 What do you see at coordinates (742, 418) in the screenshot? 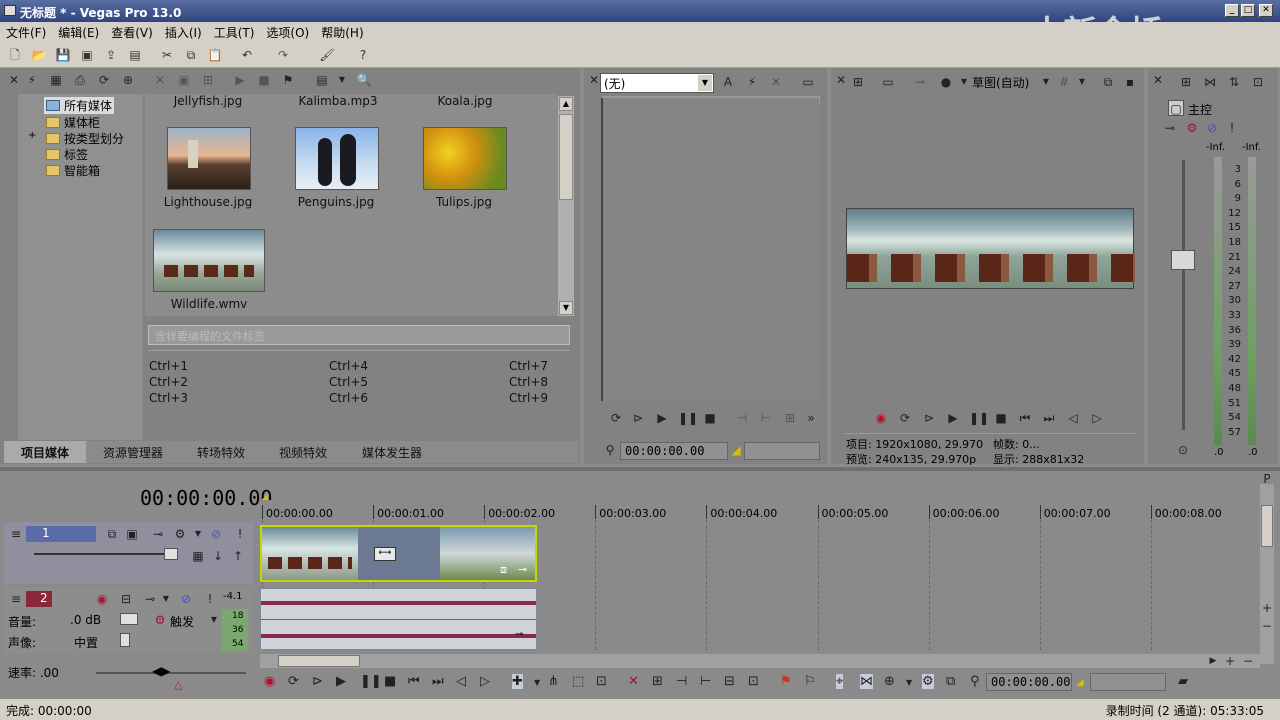
I see `trim-in-icon: ⊣` at bounding box center [742, 418].